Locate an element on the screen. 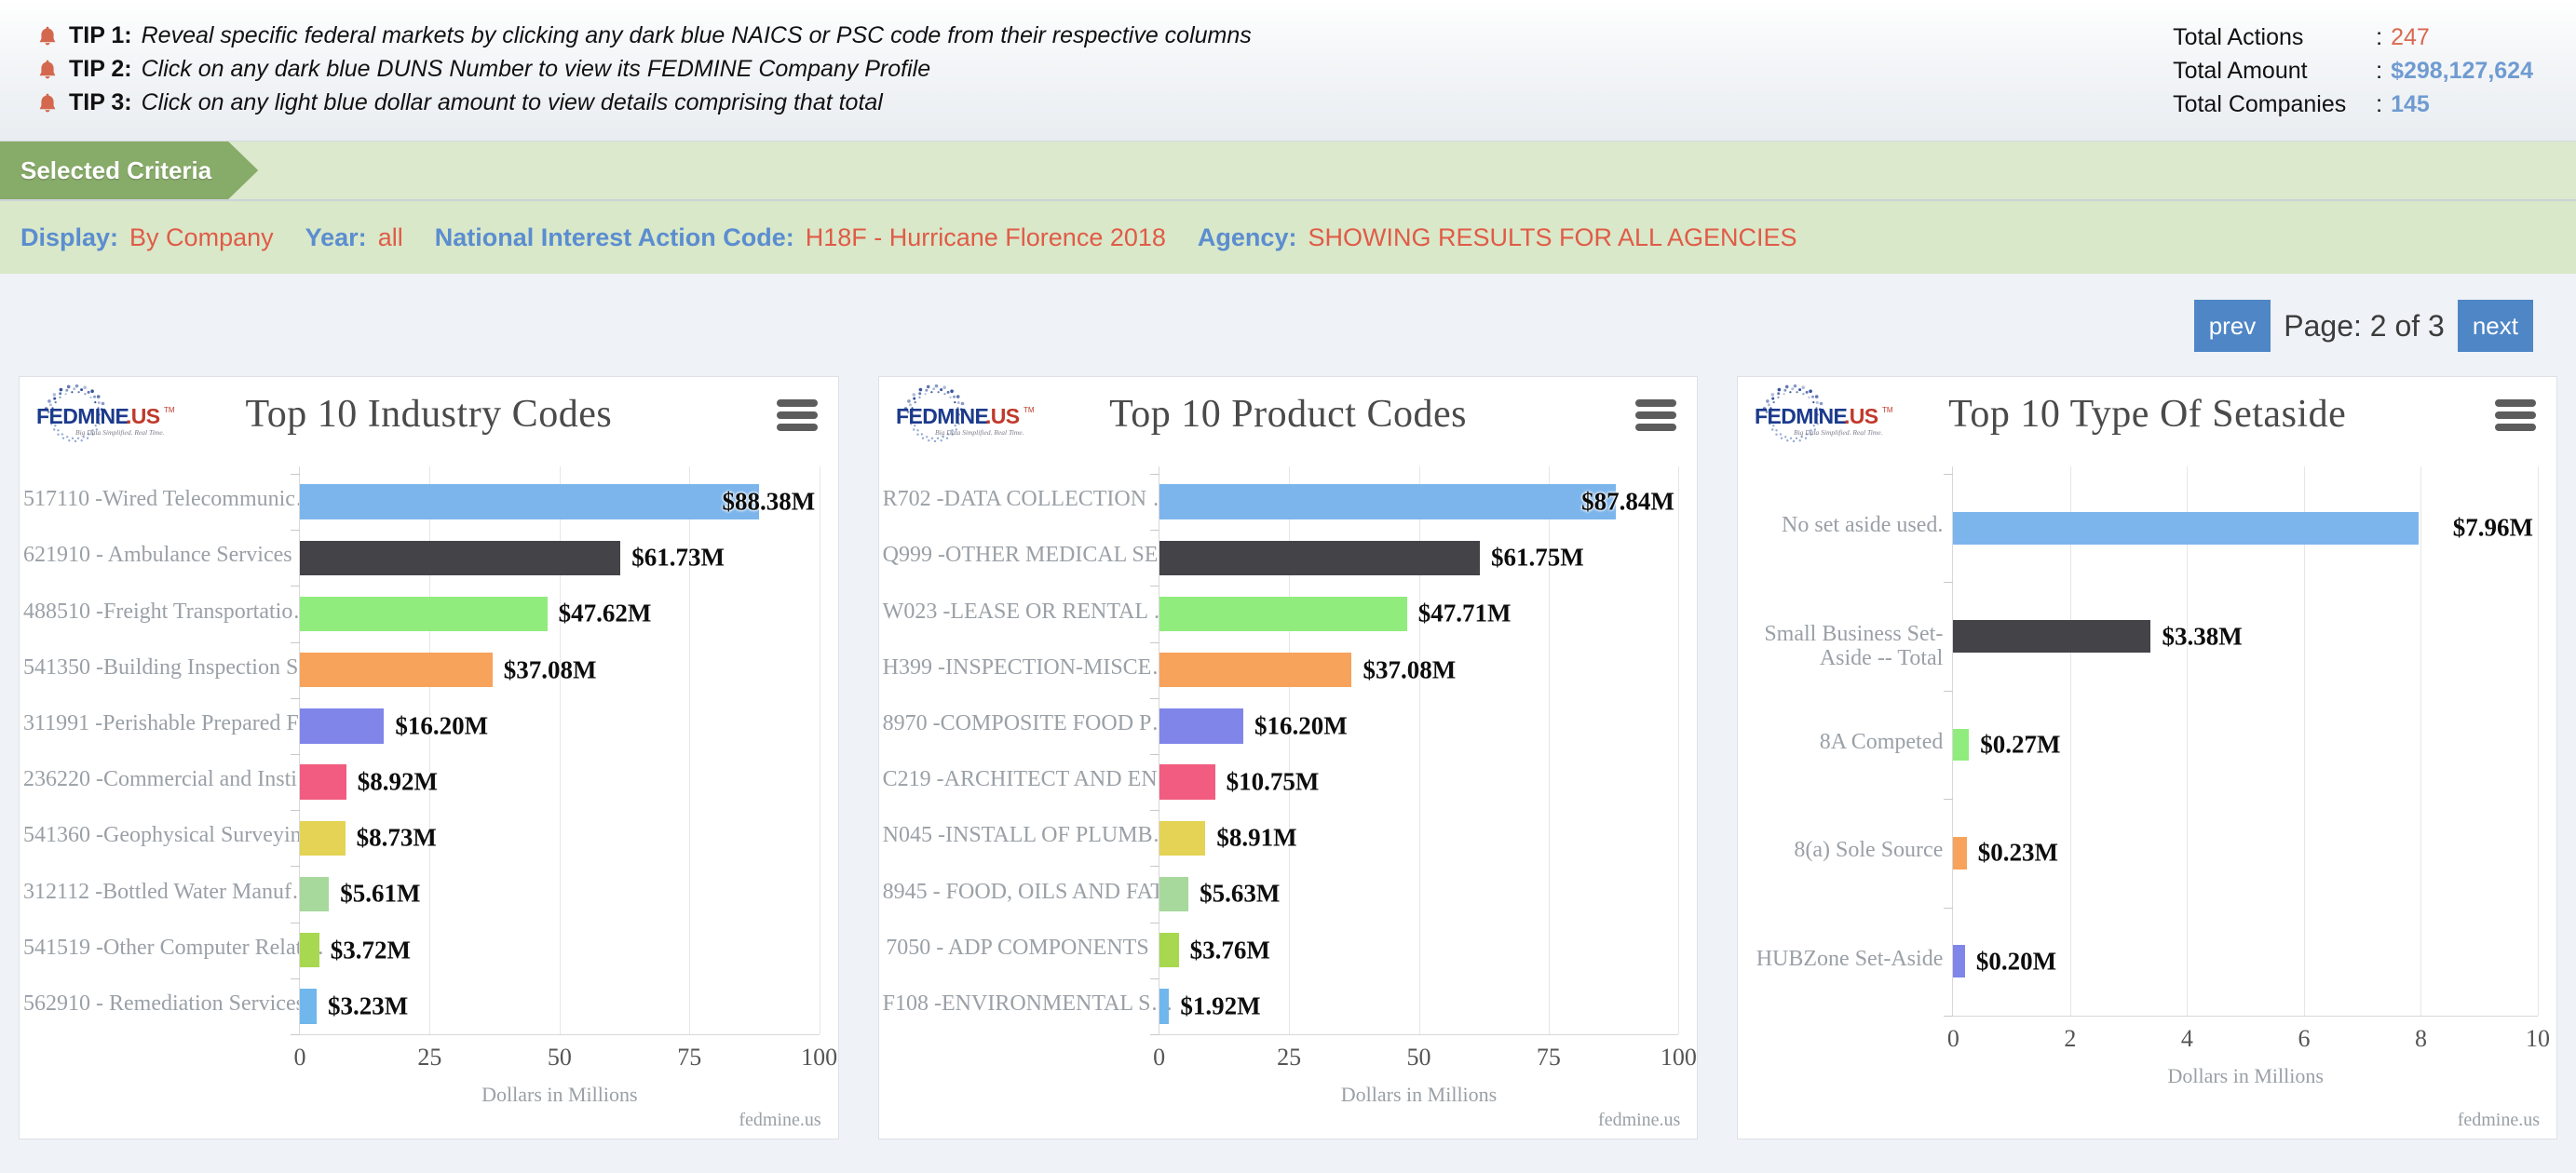 The image size is (2576, 1173). bar-value-label: $5.61M is located at coordinates (380, 893).